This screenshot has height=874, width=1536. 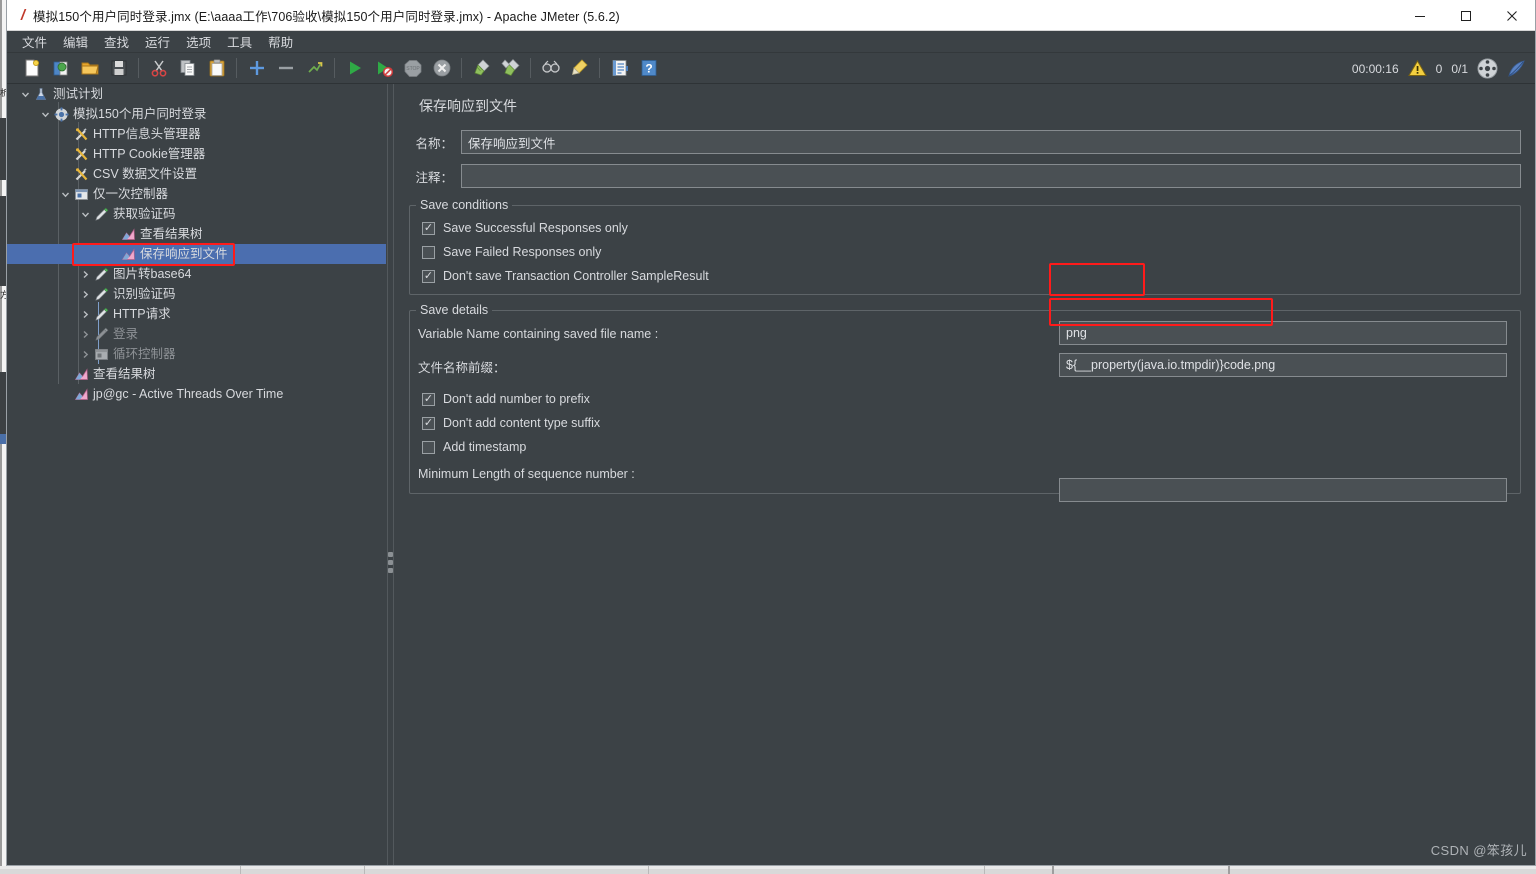 What do you see at coordinates (158, 68) in the screenshot?
I see `cut-icon` at bounding box center [158, 68].